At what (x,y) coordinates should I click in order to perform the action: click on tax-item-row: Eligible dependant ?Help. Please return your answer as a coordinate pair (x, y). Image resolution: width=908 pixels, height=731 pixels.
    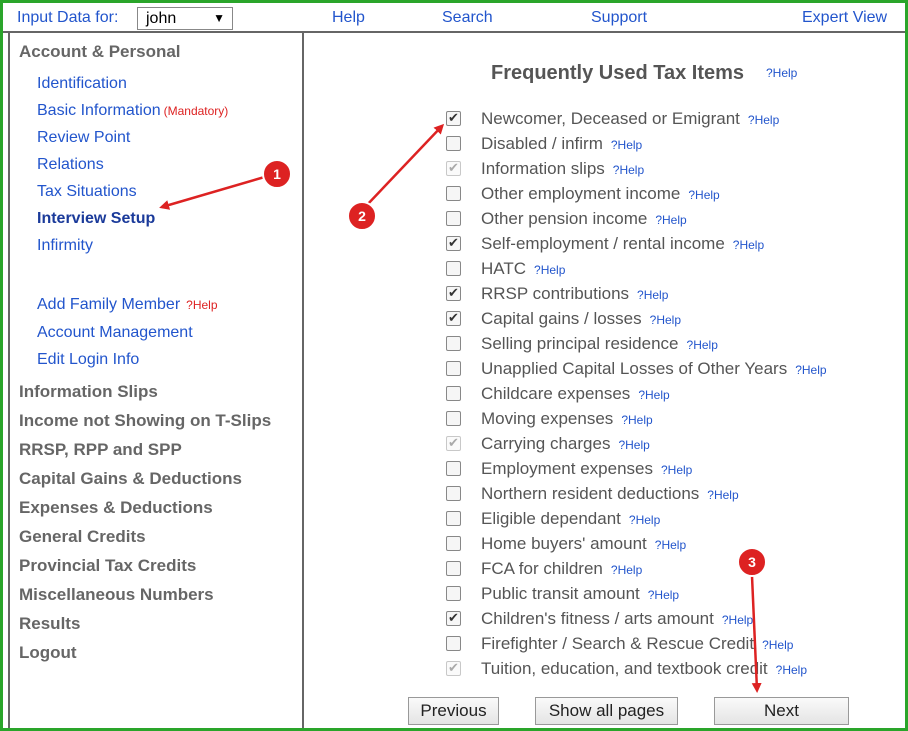
    Looking at the image, I should click on (666, 519).